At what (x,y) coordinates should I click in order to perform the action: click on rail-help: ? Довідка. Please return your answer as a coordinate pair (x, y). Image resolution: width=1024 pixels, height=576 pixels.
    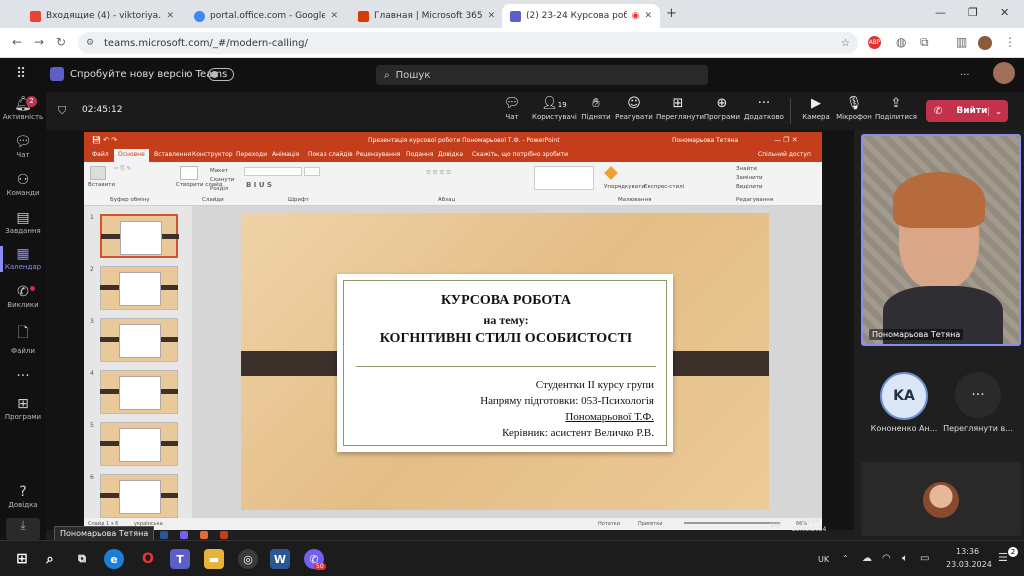
    Looking at the image, I should click on (23, 496).